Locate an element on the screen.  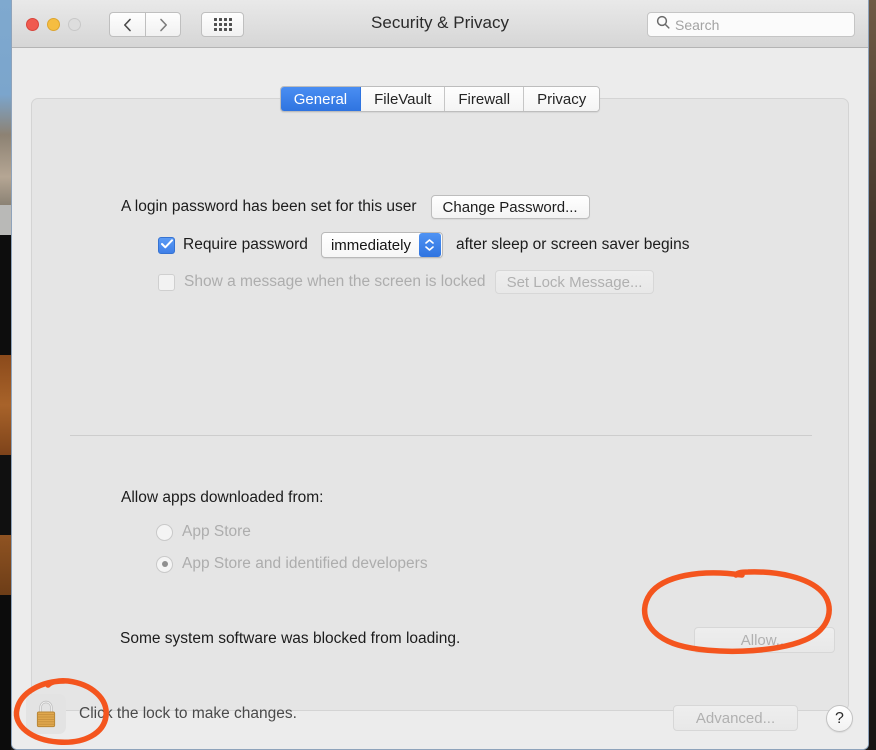
window-titlebar: Security & Privacy Search is located at coordinates (440, 24).